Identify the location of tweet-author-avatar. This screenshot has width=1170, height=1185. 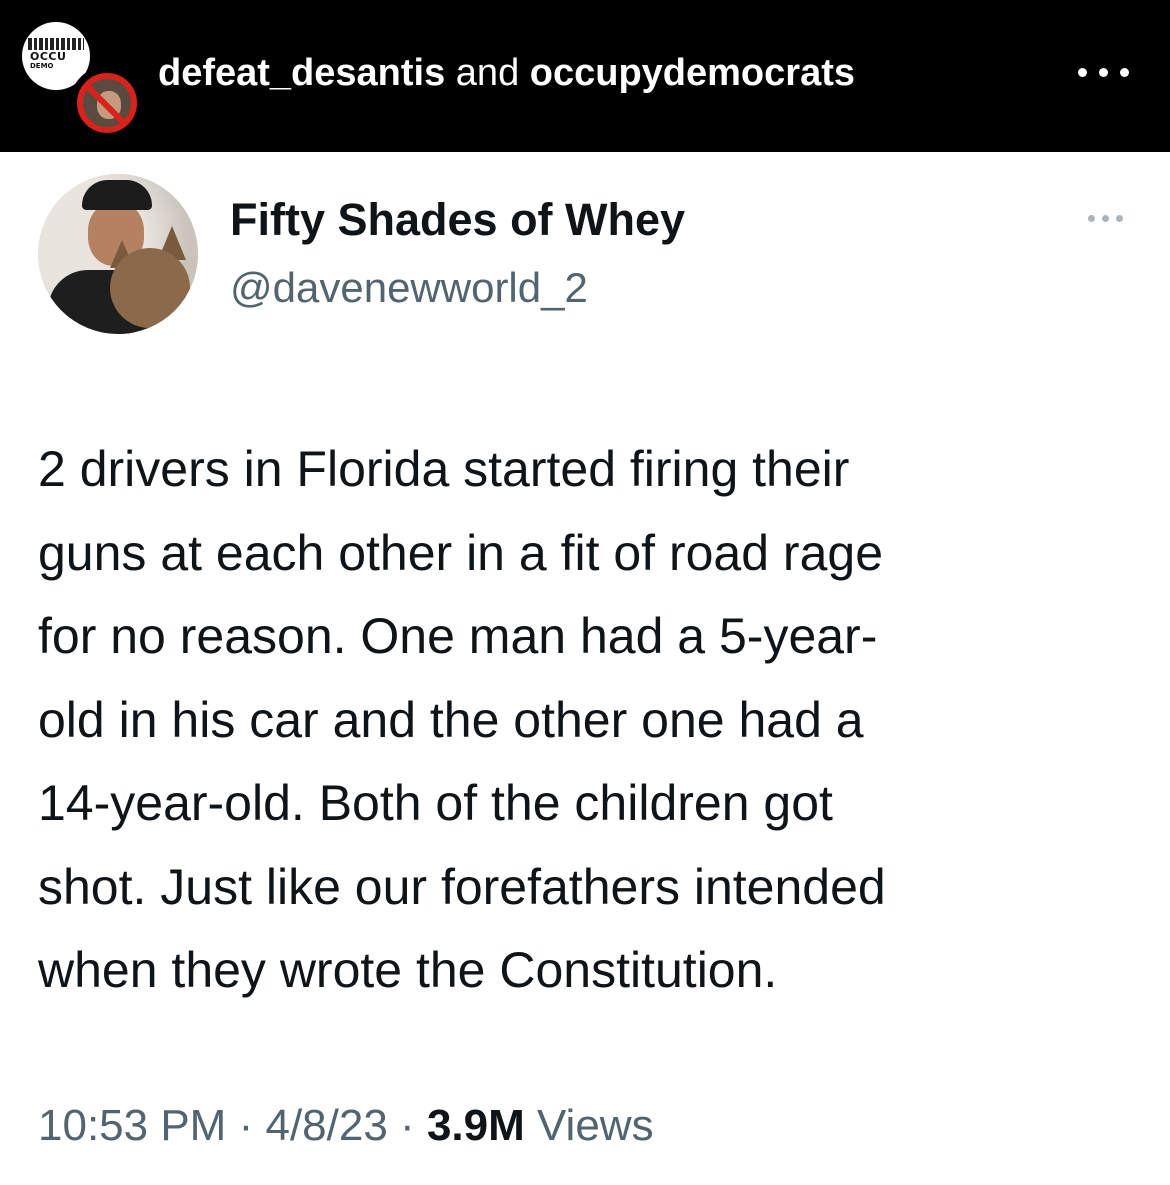
(118, 254).